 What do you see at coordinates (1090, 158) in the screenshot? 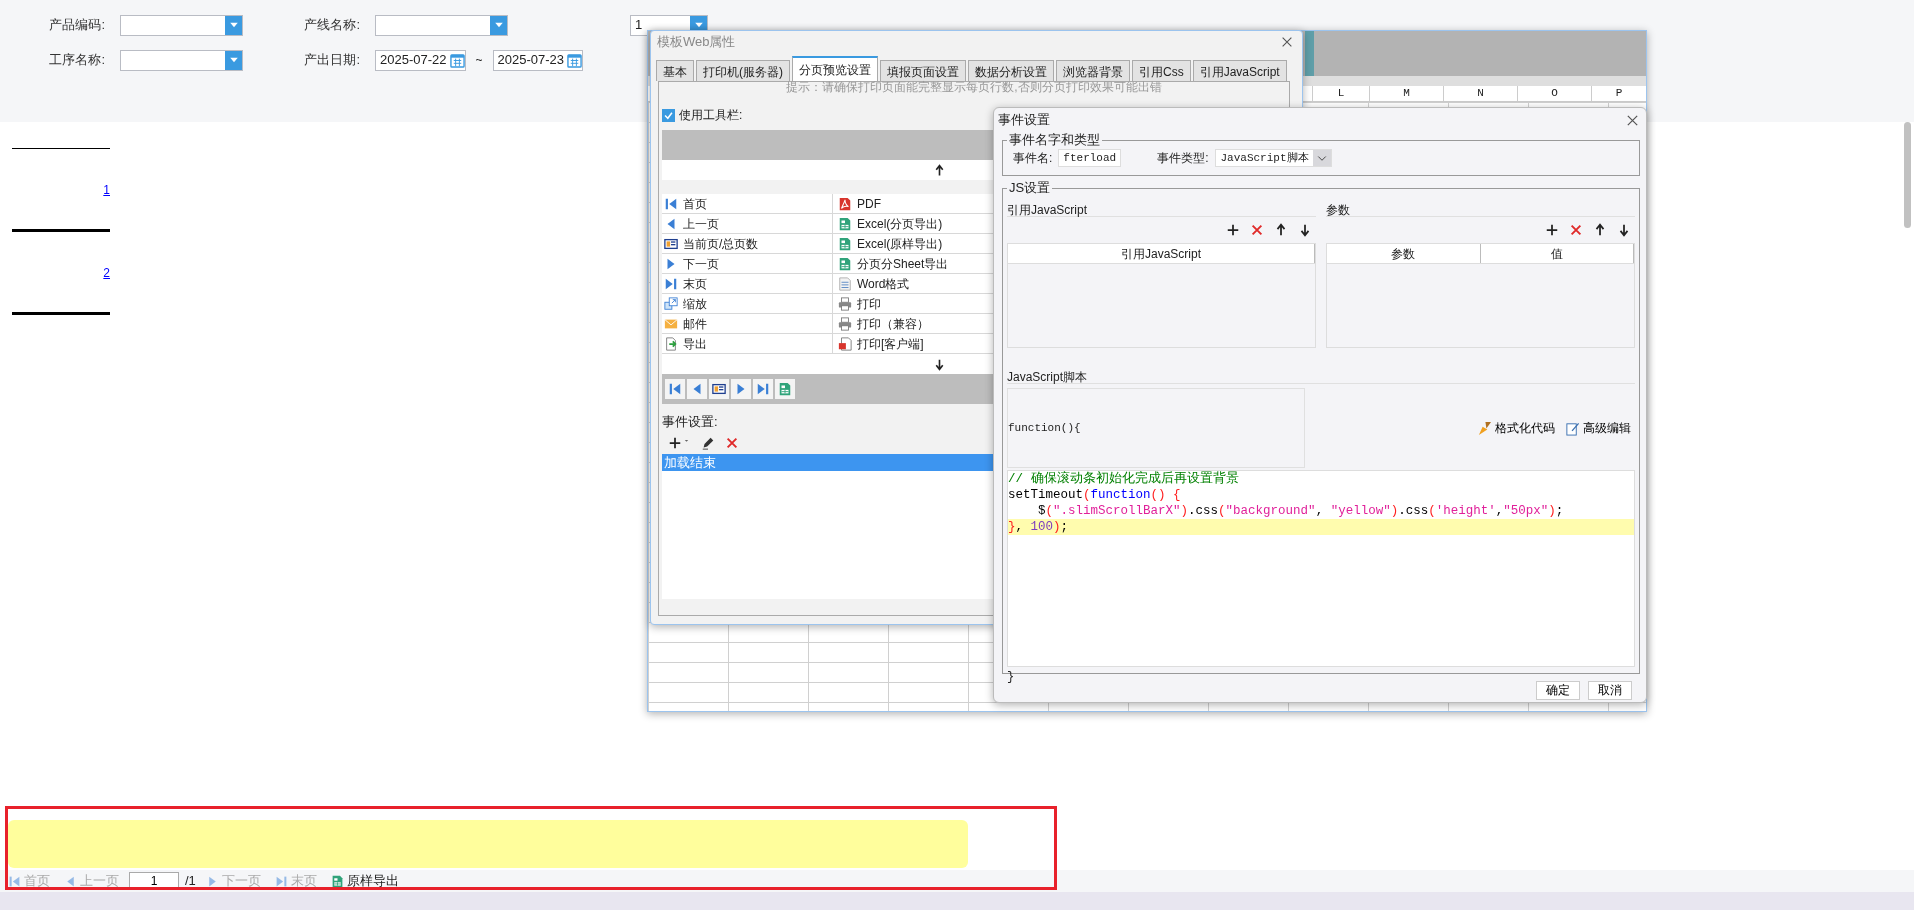
I see `name-field: fterload` at bounding box center [1090, 158].